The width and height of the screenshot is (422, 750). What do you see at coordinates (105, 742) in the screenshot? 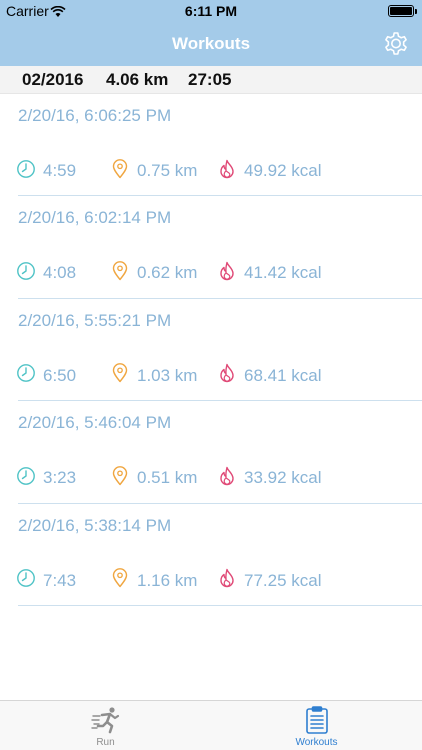
I see `tab-run-label: Run` at bounding box center [105, 742].